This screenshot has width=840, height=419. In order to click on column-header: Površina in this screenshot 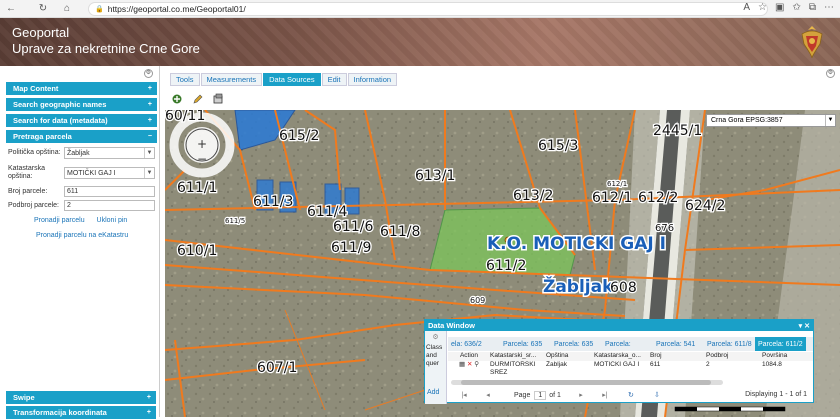, I will do `click(786, 356)`.